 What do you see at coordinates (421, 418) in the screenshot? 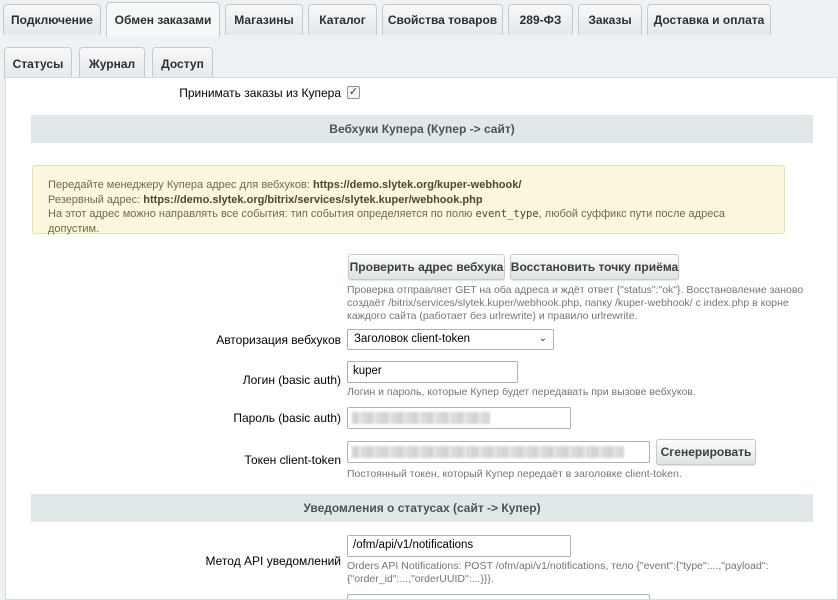
I see `password-masked-value` at bounding box center [421, 418].